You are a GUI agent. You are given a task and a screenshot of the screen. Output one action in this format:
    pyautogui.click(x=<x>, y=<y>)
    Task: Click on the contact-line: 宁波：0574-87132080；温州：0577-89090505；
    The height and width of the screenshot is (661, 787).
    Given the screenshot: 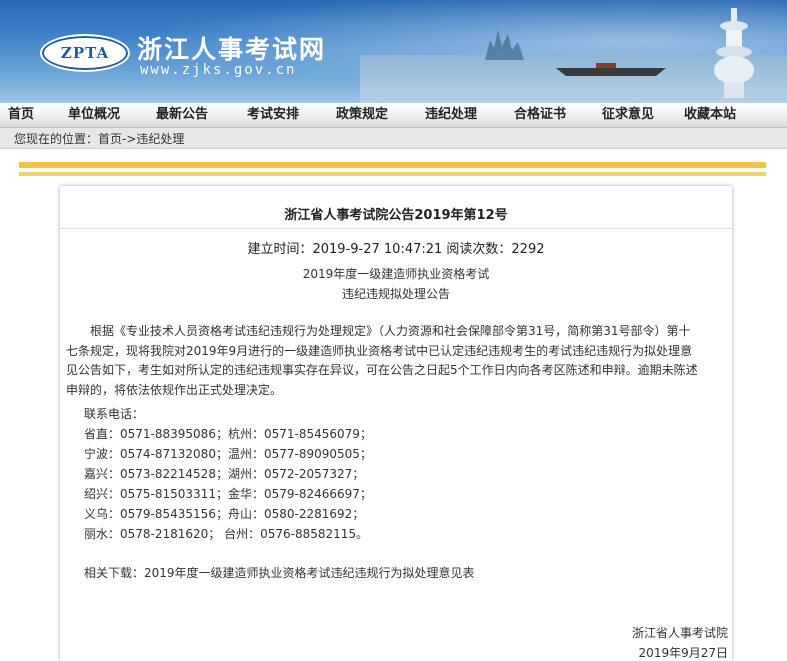 What is the action you would take?
    pyautogui.click(x=228, y=454)
    